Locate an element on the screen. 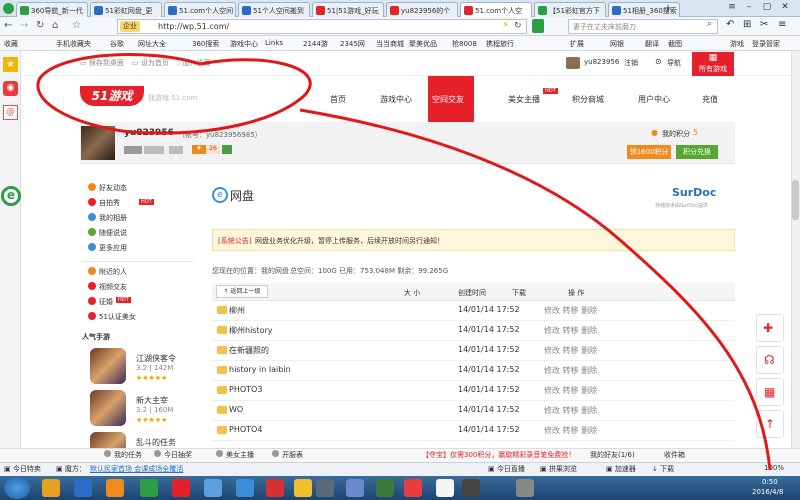 The width and height of the screenshot is (800, 500). weibo-icon: ◉ is located at coordinates (10, 88).